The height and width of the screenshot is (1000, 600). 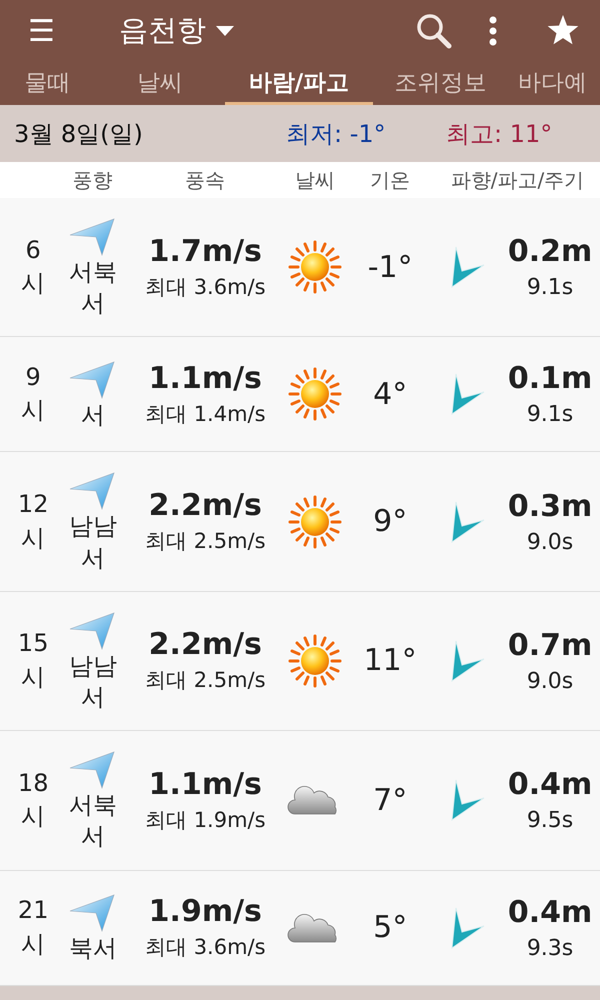 I want to click on temperature: -1°, so click(x=390, y=267).